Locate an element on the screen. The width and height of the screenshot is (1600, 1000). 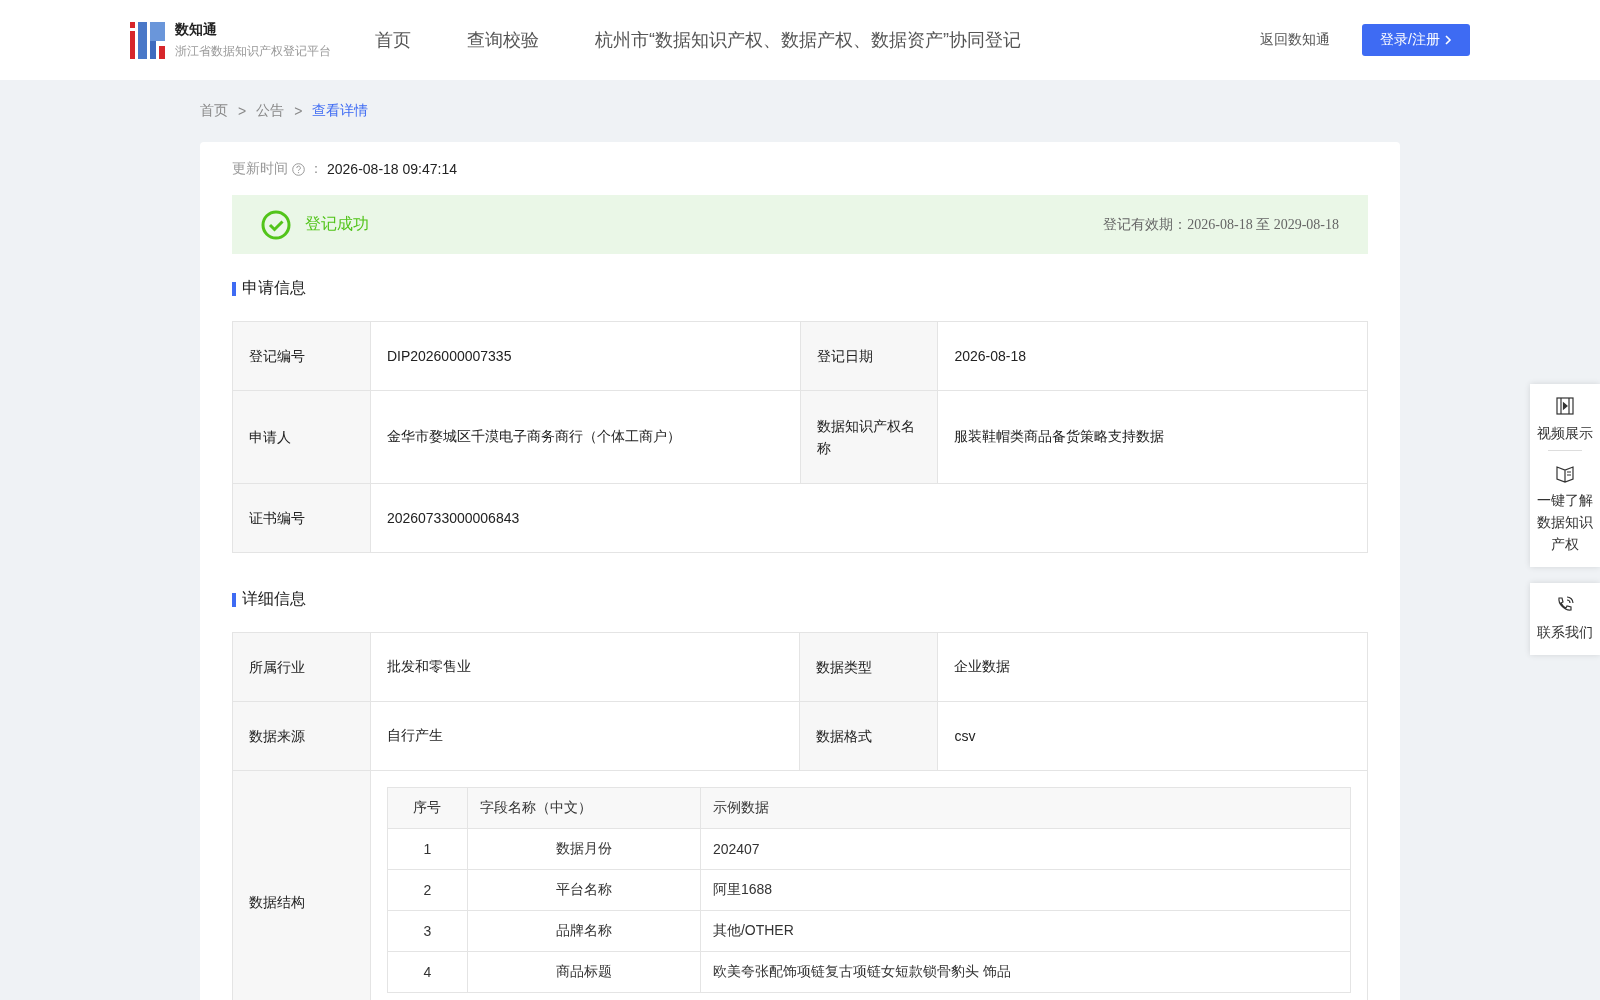
field-label: 所属行业 is located at coordinates (301, 667).